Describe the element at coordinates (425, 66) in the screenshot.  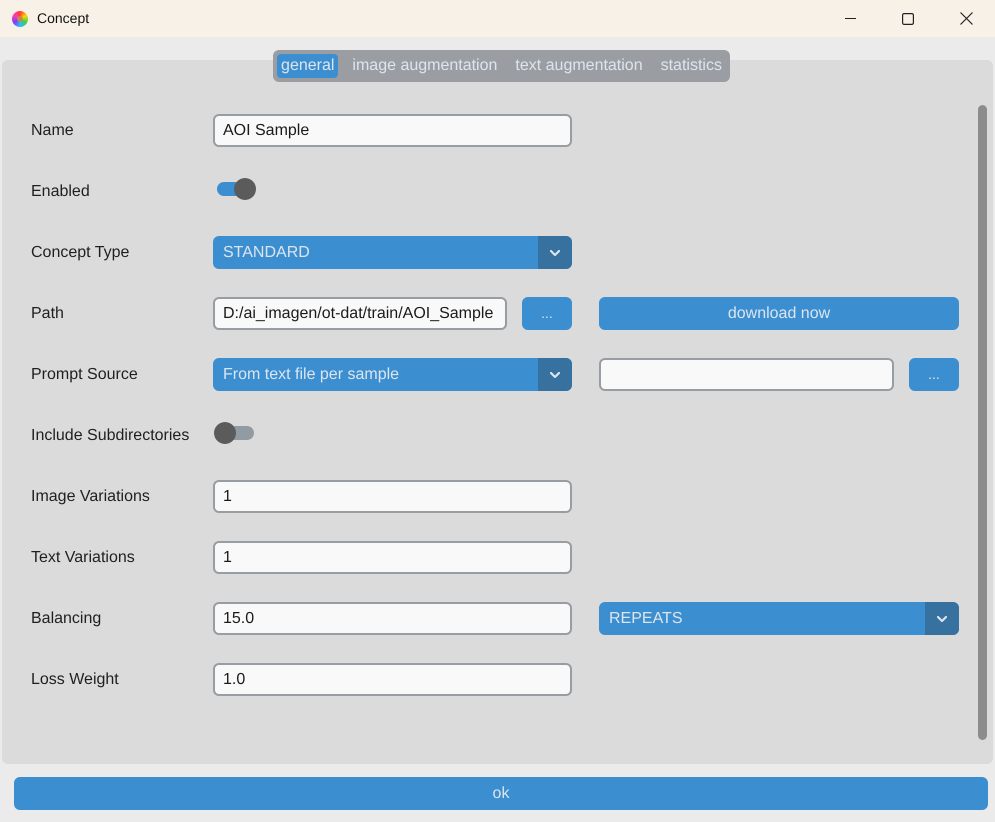
I see `tab: image augmentation` at that location.